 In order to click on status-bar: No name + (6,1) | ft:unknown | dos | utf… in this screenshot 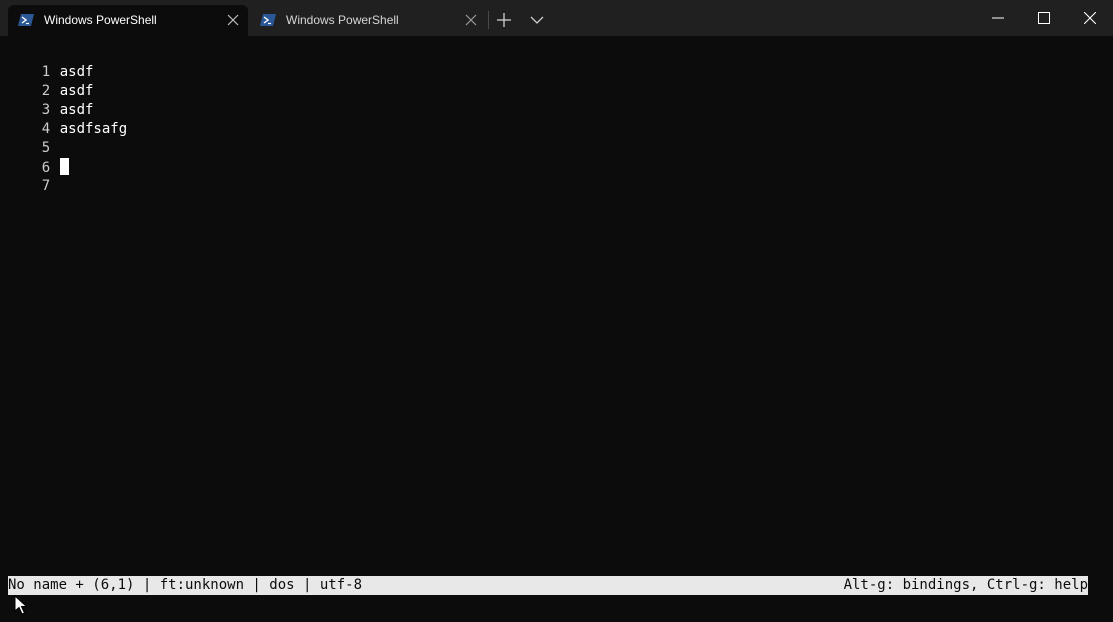, I will do `click(548, 585)`.